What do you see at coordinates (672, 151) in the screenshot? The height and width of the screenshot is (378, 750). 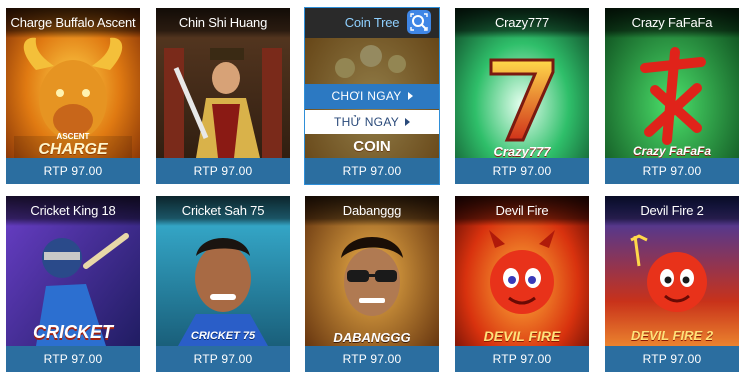 I see `art-logo: Crazy FaFaFa` at bounding box center [672, 151].